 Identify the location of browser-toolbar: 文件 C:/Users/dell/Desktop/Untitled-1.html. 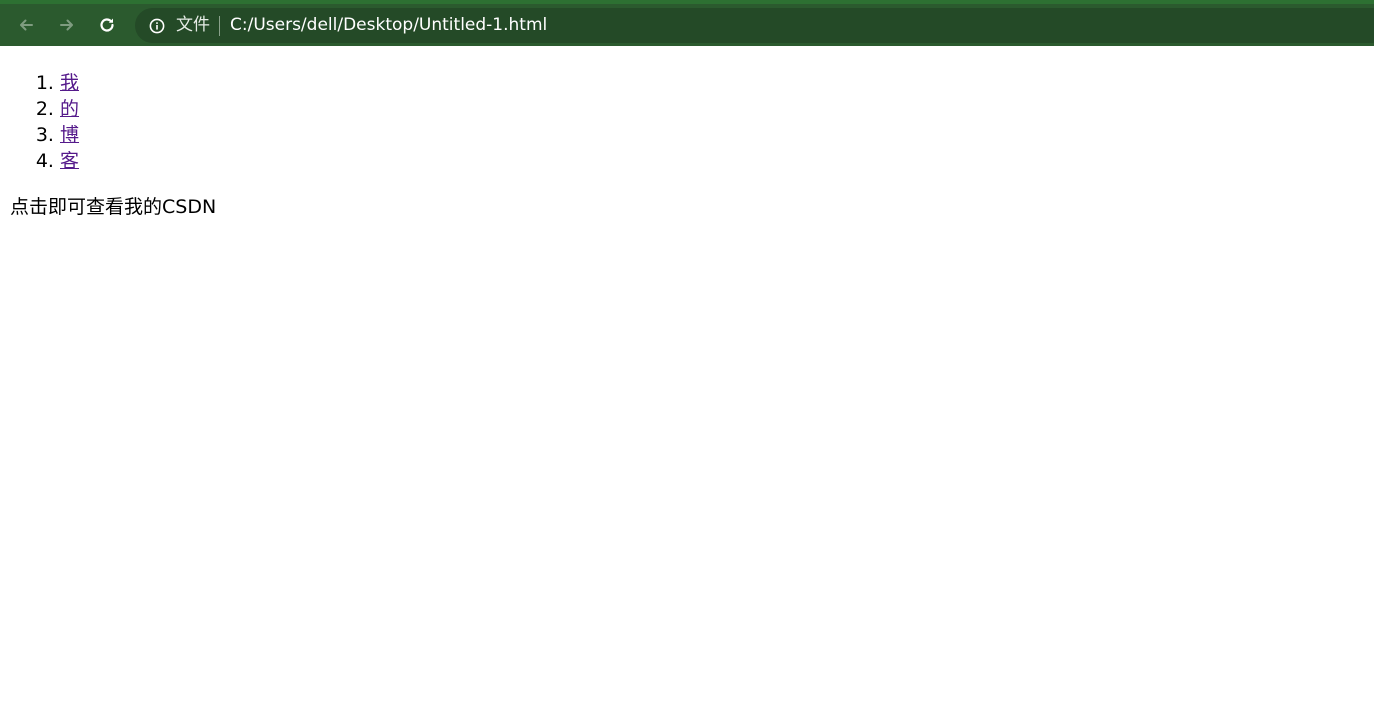
(687, 23).